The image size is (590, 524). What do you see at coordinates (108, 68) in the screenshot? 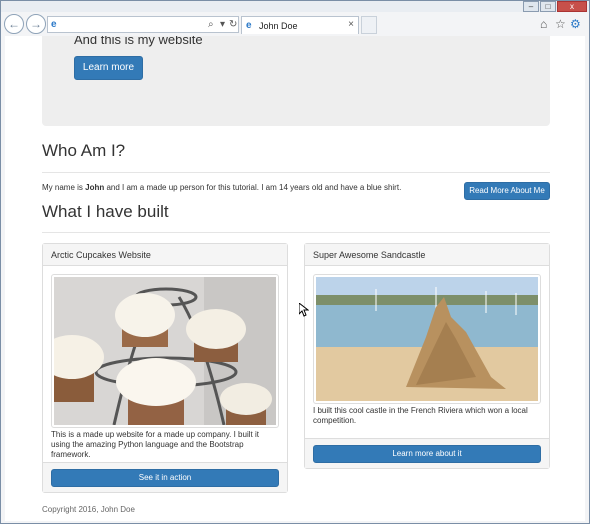
I see `learn-more-button: Learn more` at bounding box center [108, 68].